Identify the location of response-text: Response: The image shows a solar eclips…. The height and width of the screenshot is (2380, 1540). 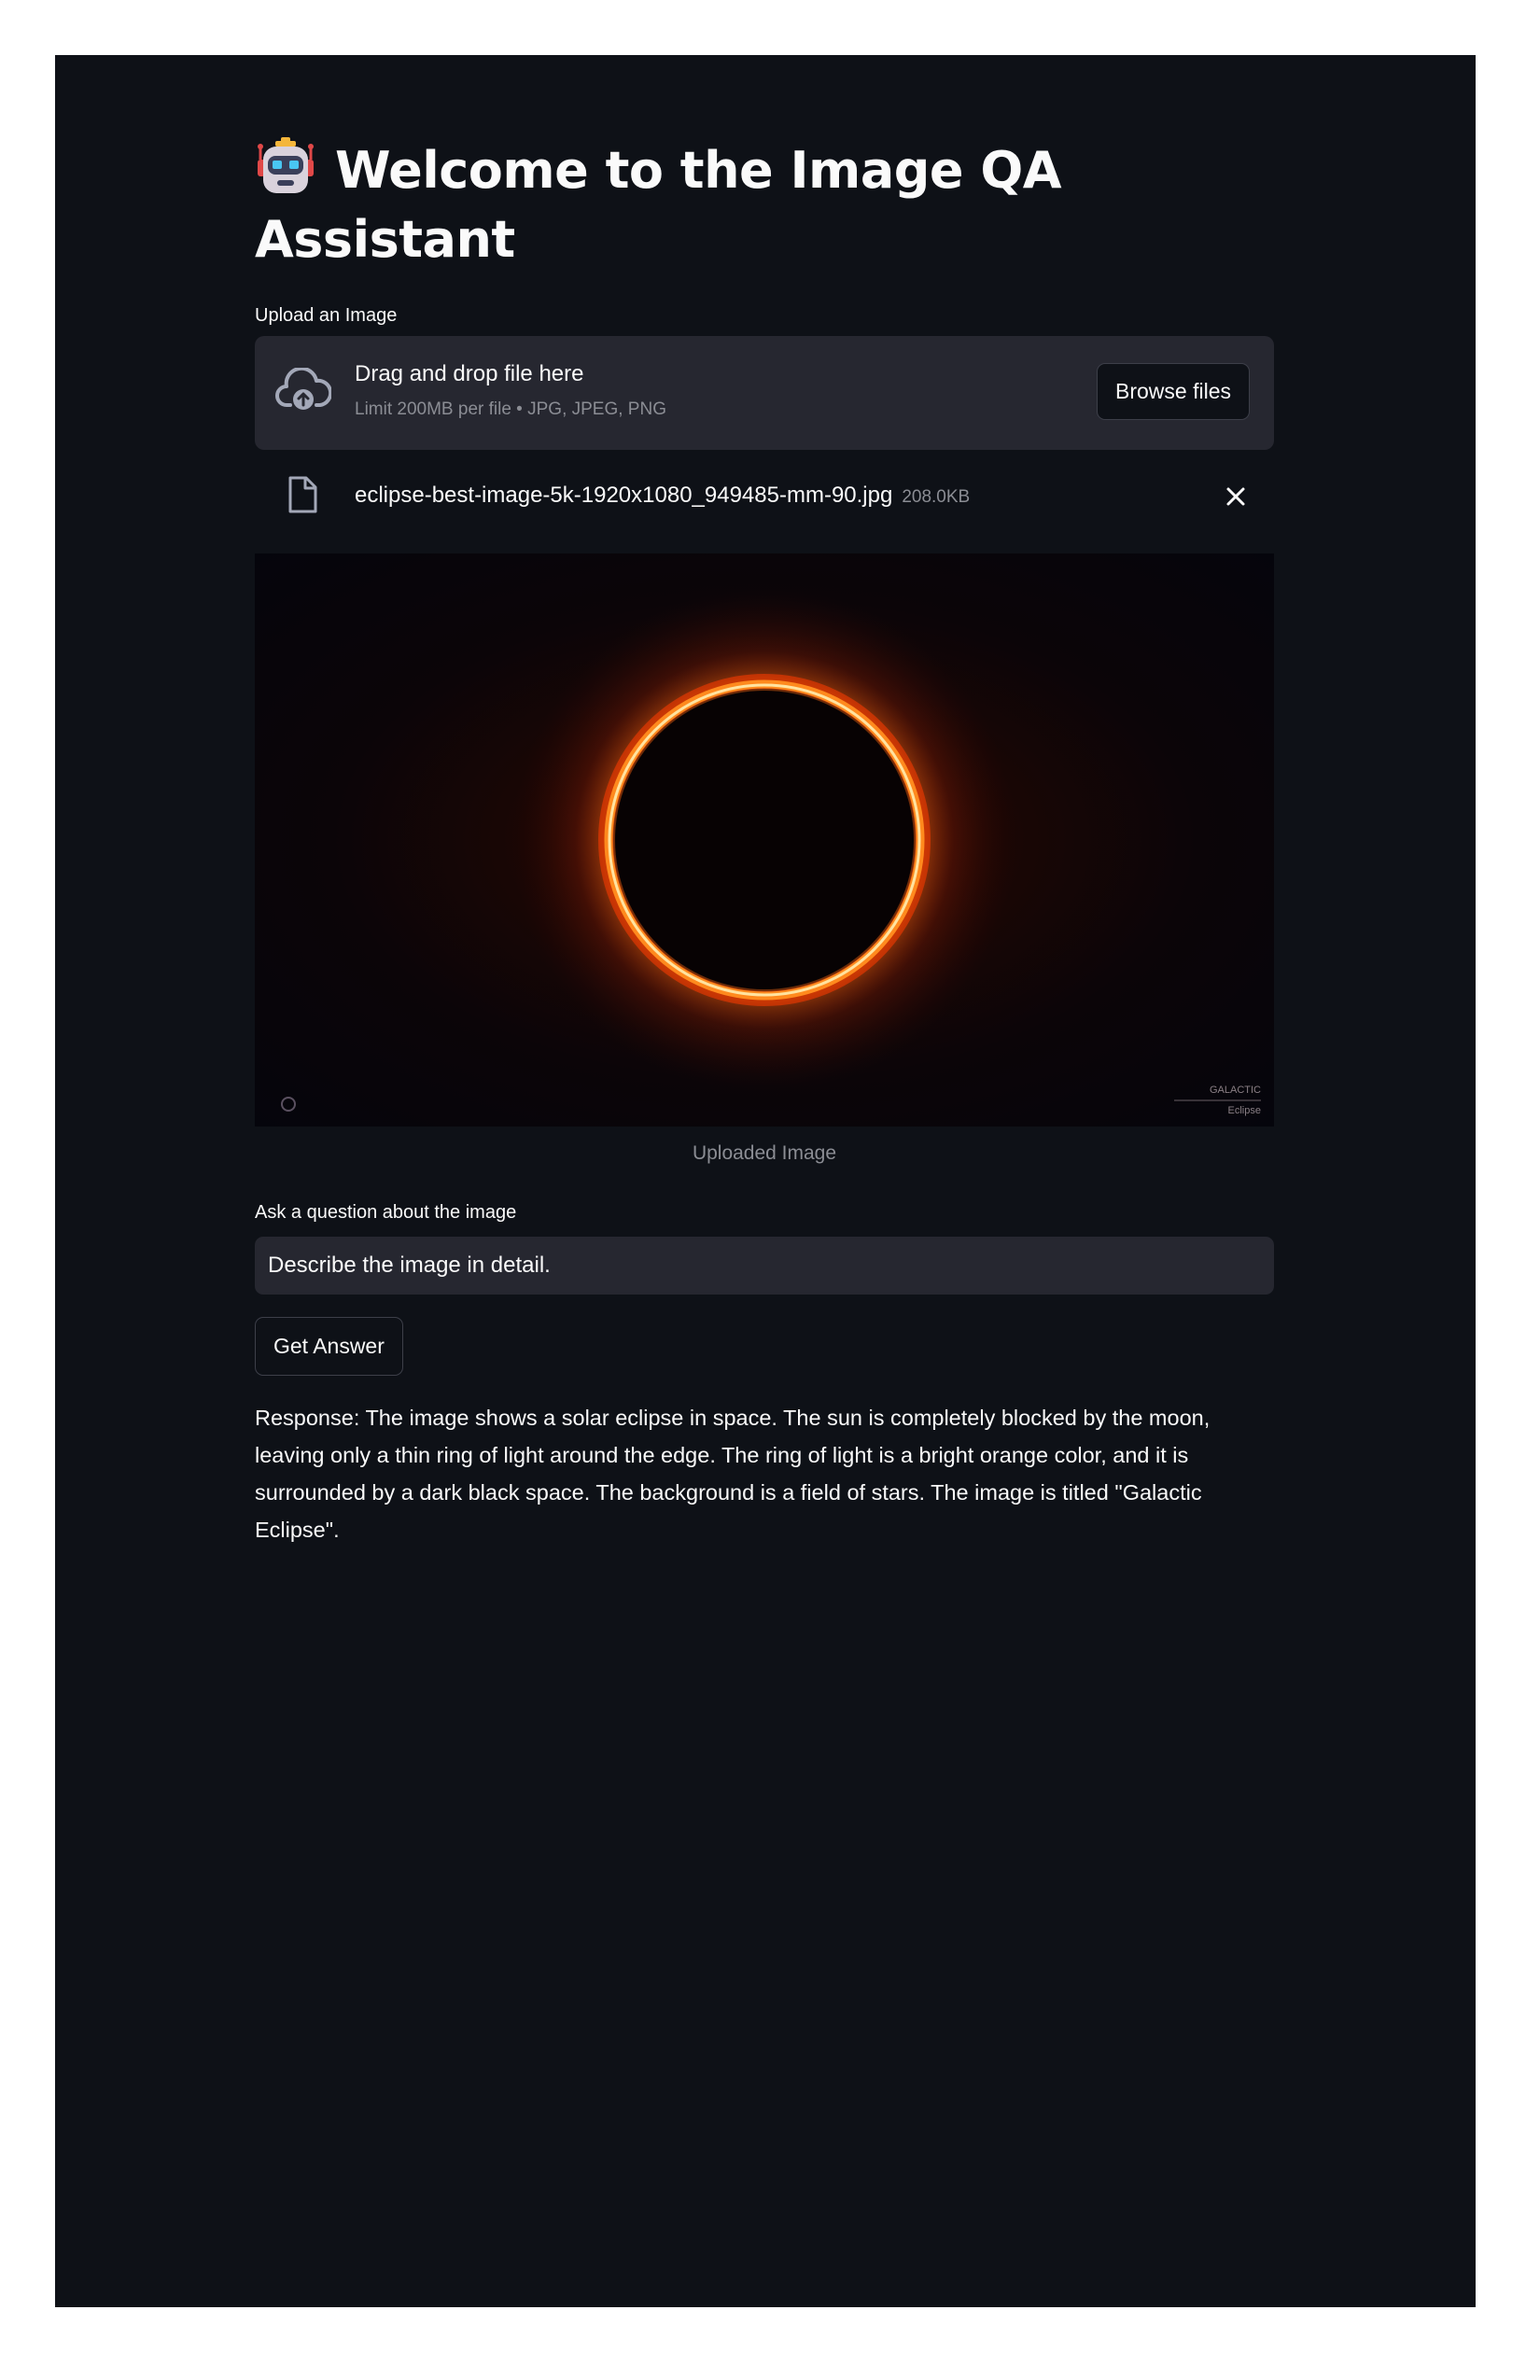
(733, 1474).